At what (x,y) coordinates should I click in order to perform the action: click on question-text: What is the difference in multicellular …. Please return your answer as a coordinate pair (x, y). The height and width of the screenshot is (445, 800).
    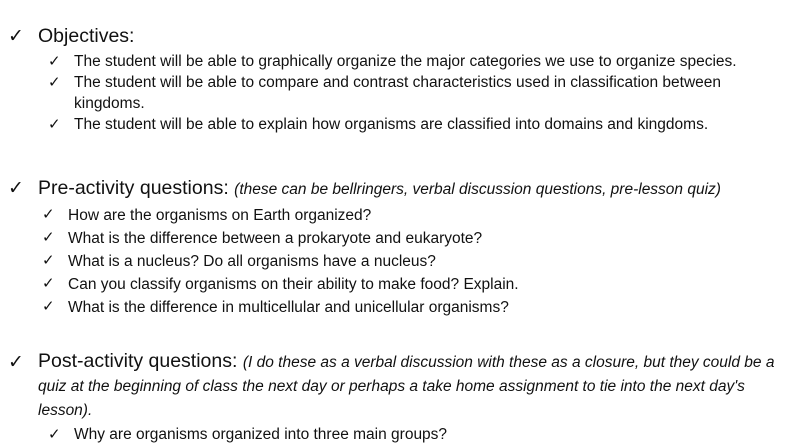
    Looking at the image, I should click on (288, 307).